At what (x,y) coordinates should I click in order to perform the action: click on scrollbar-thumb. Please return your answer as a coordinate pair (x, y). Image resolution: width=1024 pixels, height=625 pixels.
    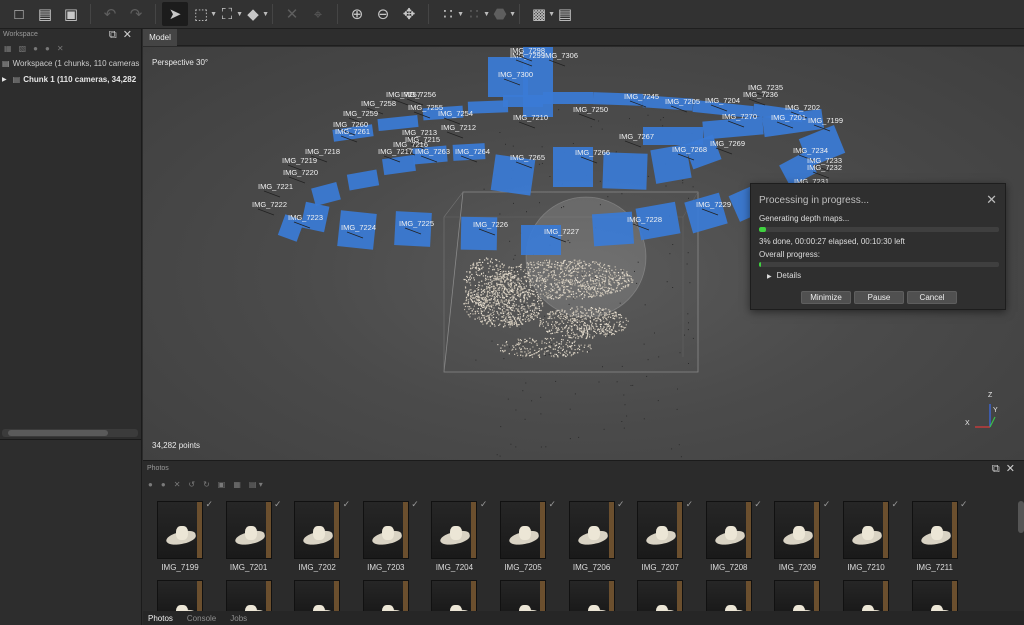
    Looking at the image, I should click on (58, 433).